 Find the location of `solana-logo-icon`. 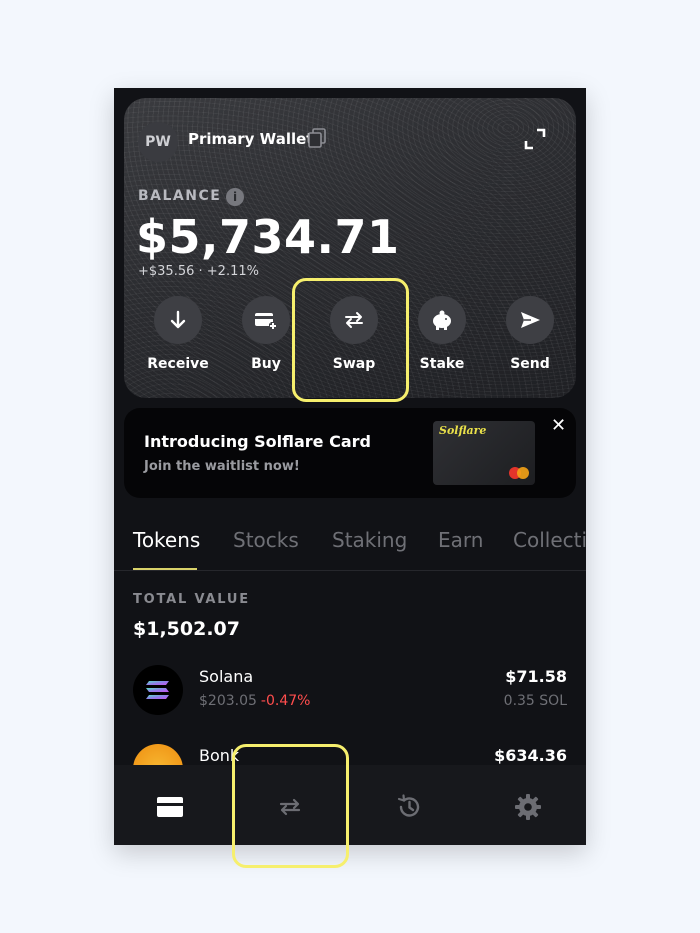

solana-logo-icon is located at coordinates (158, 690).